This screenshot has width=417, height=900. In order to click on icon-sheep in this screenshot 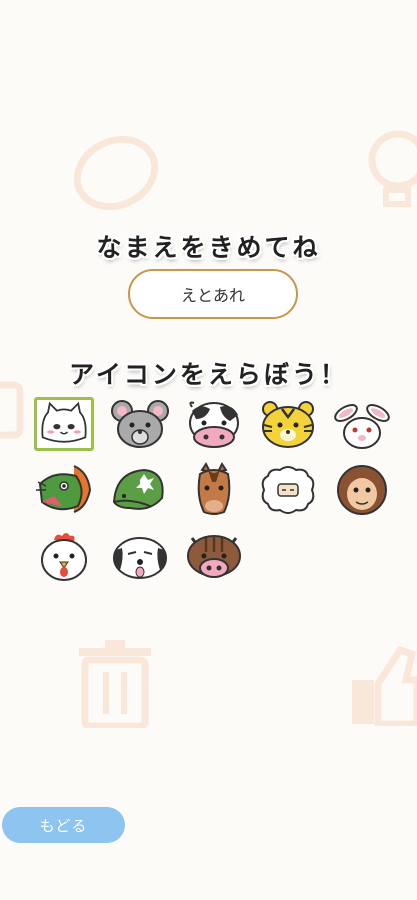, I will do `click(288, 489)`.